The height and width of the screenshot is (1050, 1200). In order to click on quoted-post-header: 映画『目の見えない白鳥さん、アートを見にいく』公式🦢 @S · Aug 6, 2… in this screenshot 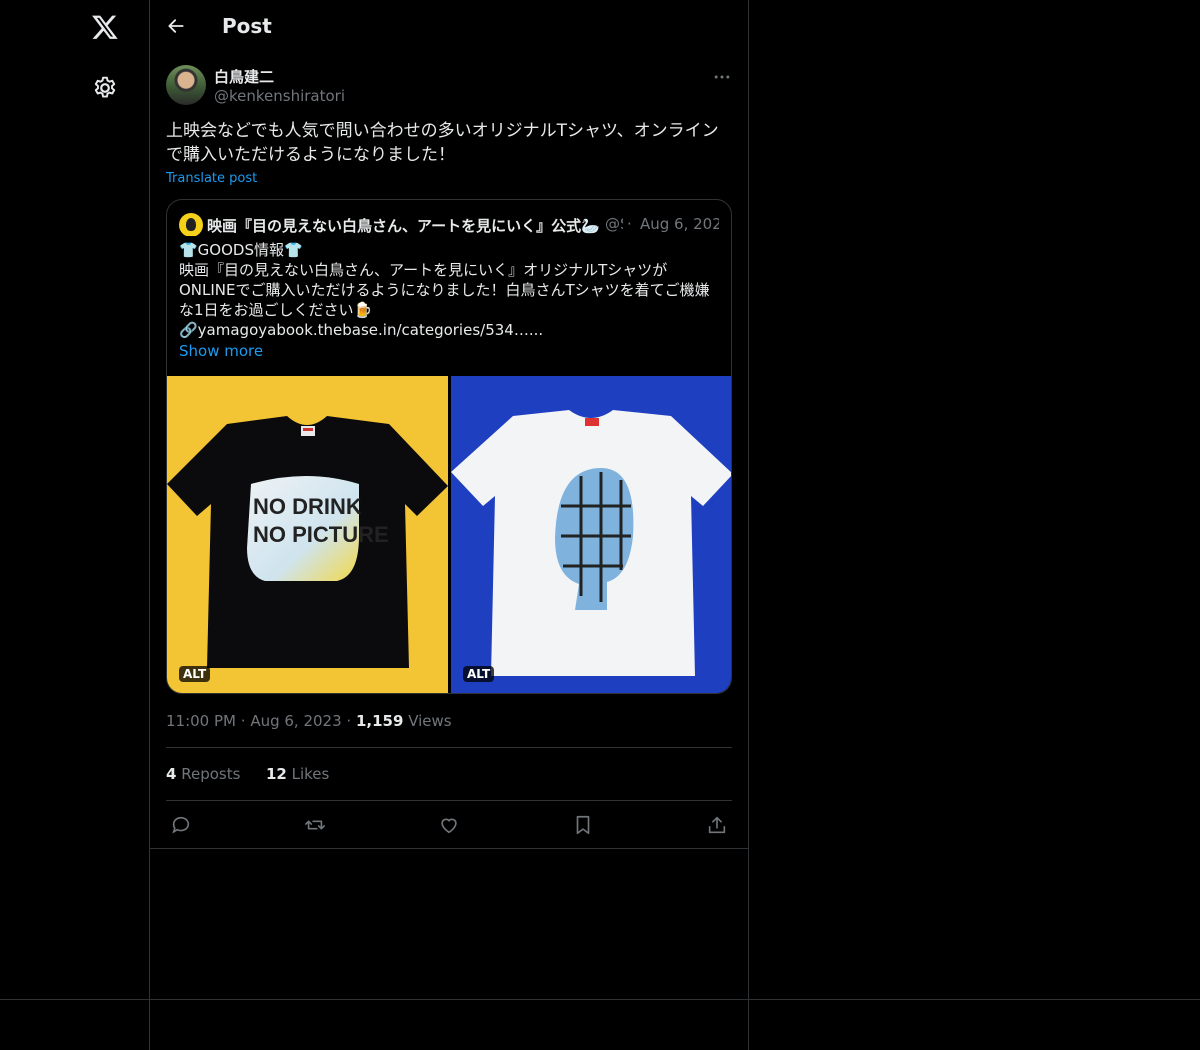, I will do `click(449, 224)`.